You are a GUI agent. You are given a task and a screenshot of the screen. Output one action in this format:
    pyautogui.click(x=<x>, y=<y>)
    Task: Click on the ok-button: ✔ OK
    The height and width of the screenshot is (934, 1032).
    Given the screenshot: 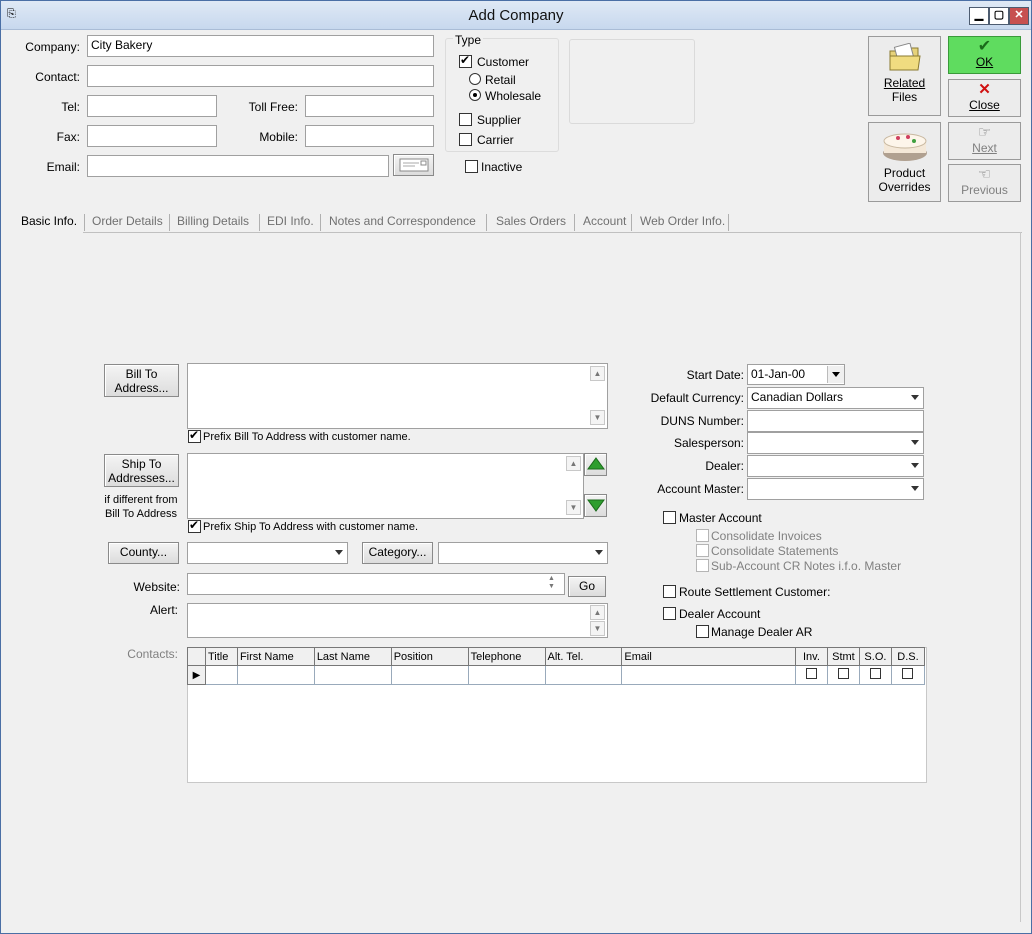 What is the action you would take?
    pyautogui.click(x=984, y=55)
    